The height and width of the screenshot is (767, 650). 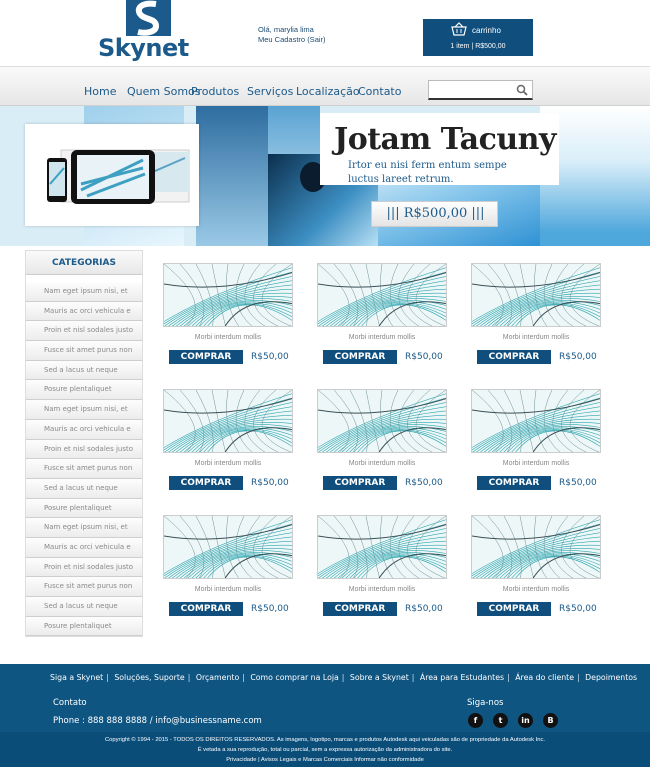 I want to click on cart-widget: carrinho 1 item | R$500,00, so click(x=478, y=37).